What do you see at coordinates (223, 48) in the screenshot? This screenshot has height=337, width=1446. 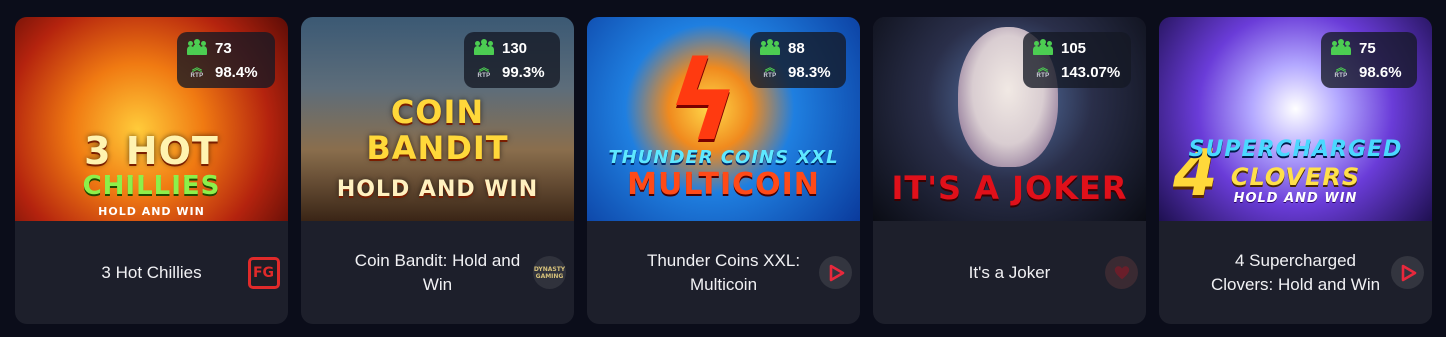 I see `players-count: 73` at bounding box center [223, 48].